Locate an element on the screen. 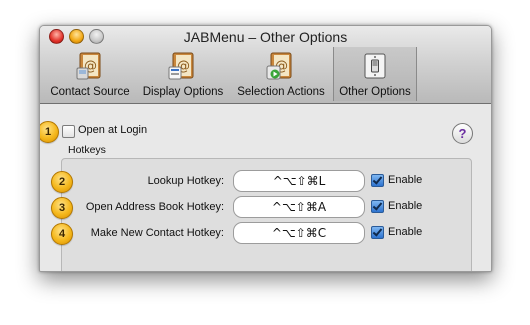  hotkeys-group-title: Hotkeys is located at coordinates (87, 150).